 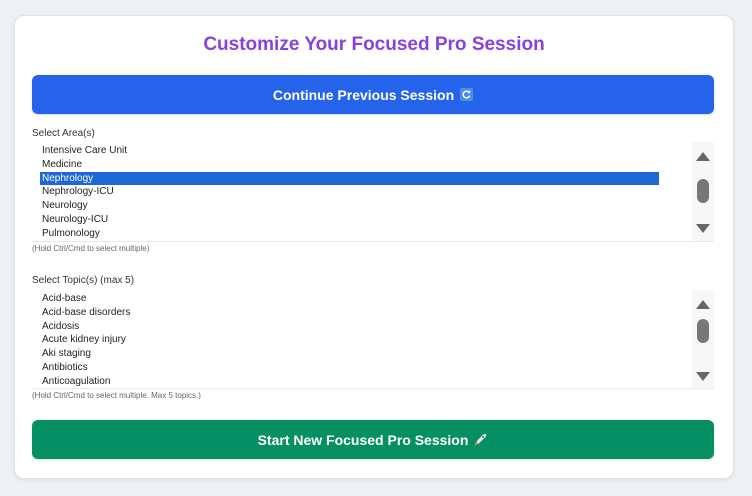 I want to click on start-session-label: Start New Focused Pro Session, so click(x=363, y=440).